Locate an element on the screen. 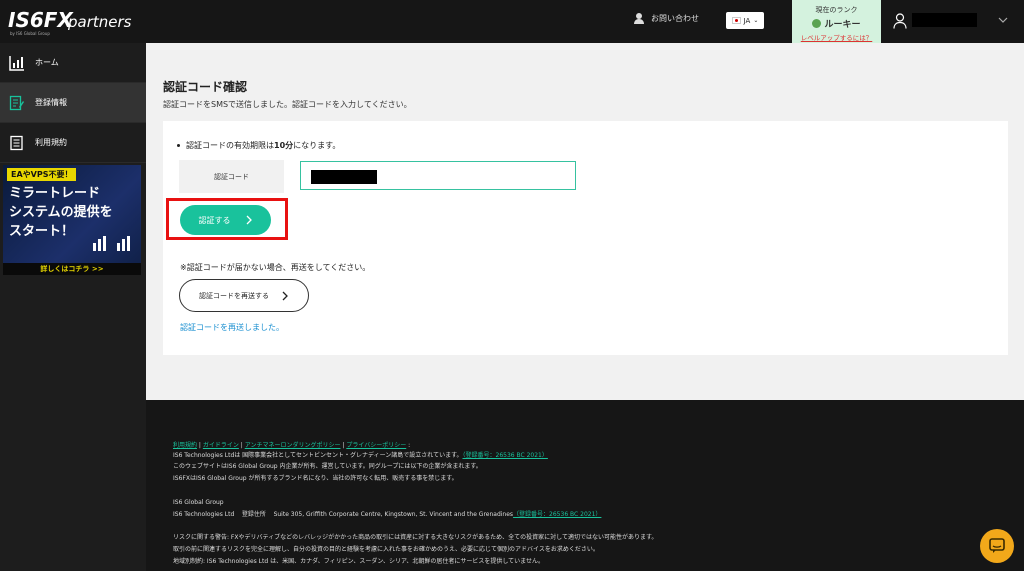 The height and width of the screenshot is (571, 1024). note-value: 10分 is located at coordinates (284, 145).